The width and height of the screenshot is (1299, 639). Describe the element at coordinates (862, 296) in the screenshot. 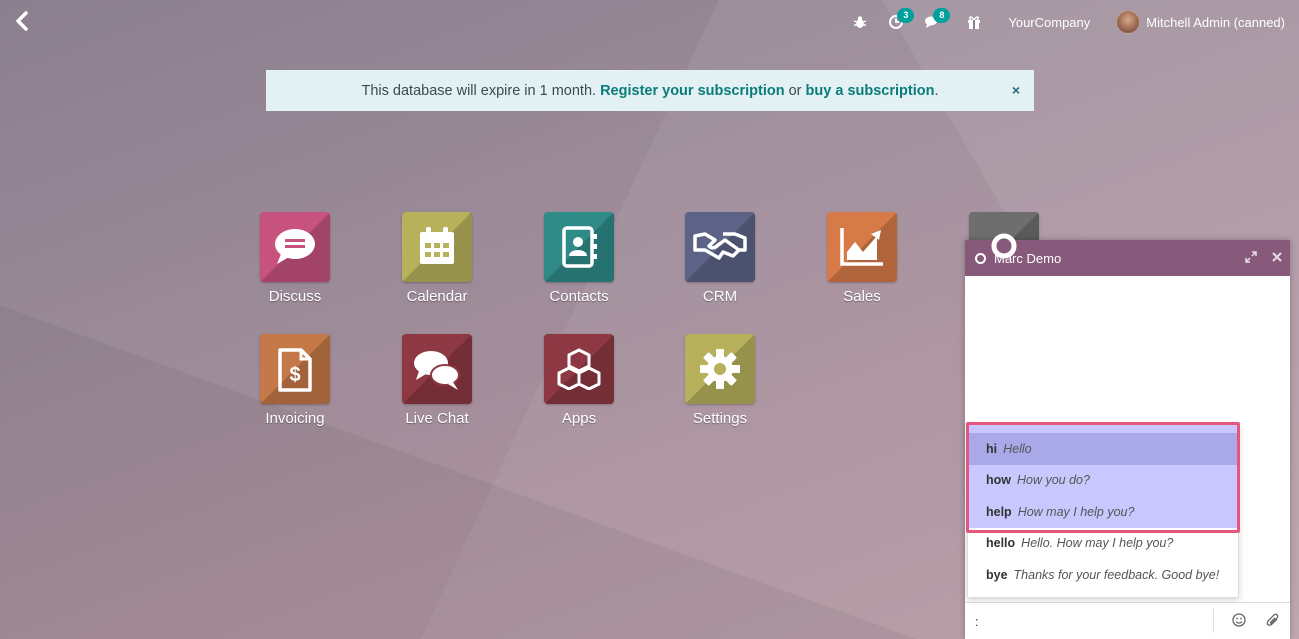

I see `app-label: Sales` at that location.